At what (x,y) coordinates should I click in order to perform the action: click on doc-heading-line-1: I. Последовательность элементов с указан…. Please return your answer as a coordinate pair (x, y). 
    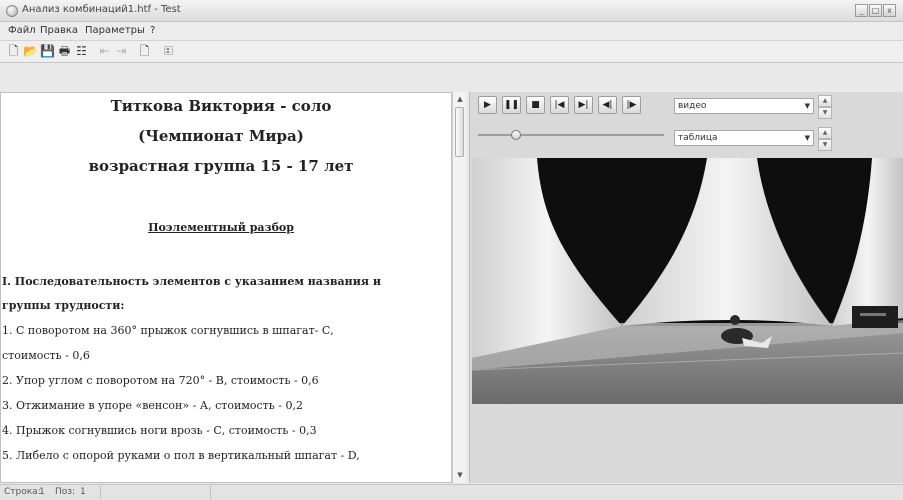
    Looking at the image, I should click on (192, 281).